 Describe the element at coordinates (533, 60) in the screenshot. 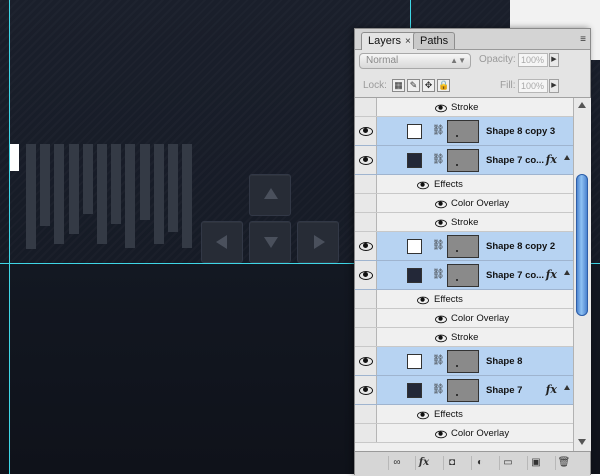

I see `opacity-field: 100%` at that location.